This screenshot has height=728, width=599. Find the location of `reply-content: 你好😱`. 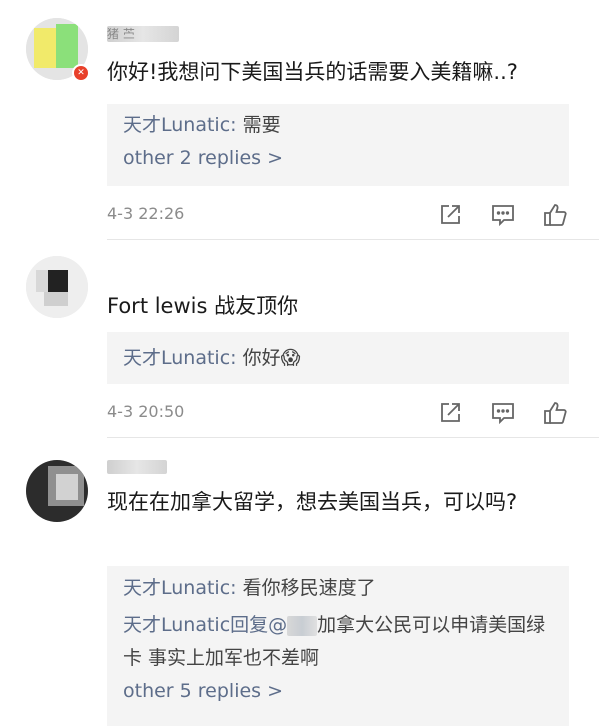

reply-content: 你好😱 is located at coordinates (268, 358).